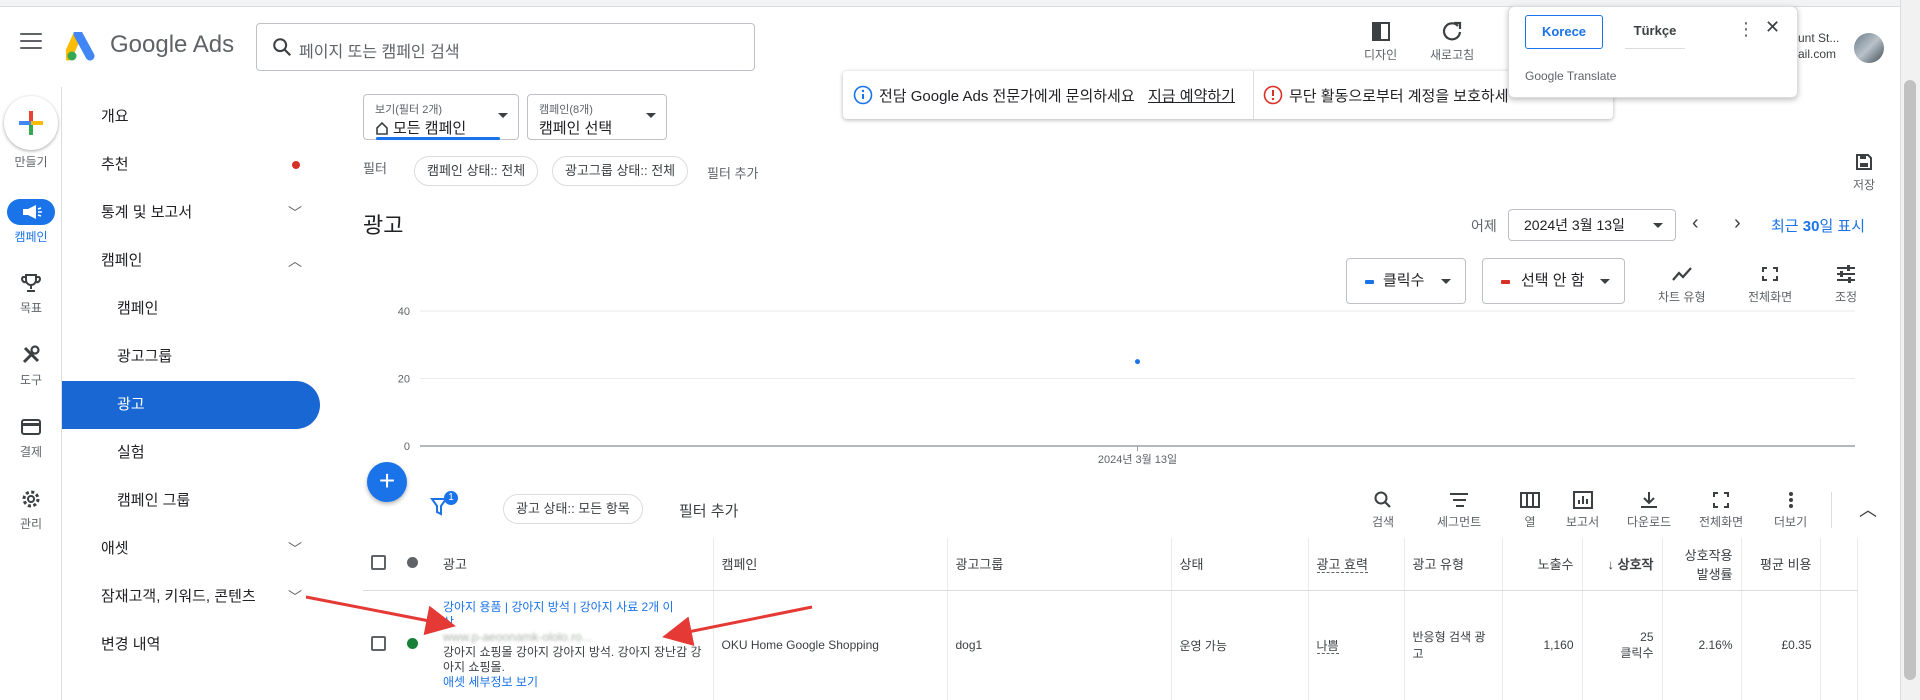  I want to click on y-tick-label: 20, so click(404, 380).